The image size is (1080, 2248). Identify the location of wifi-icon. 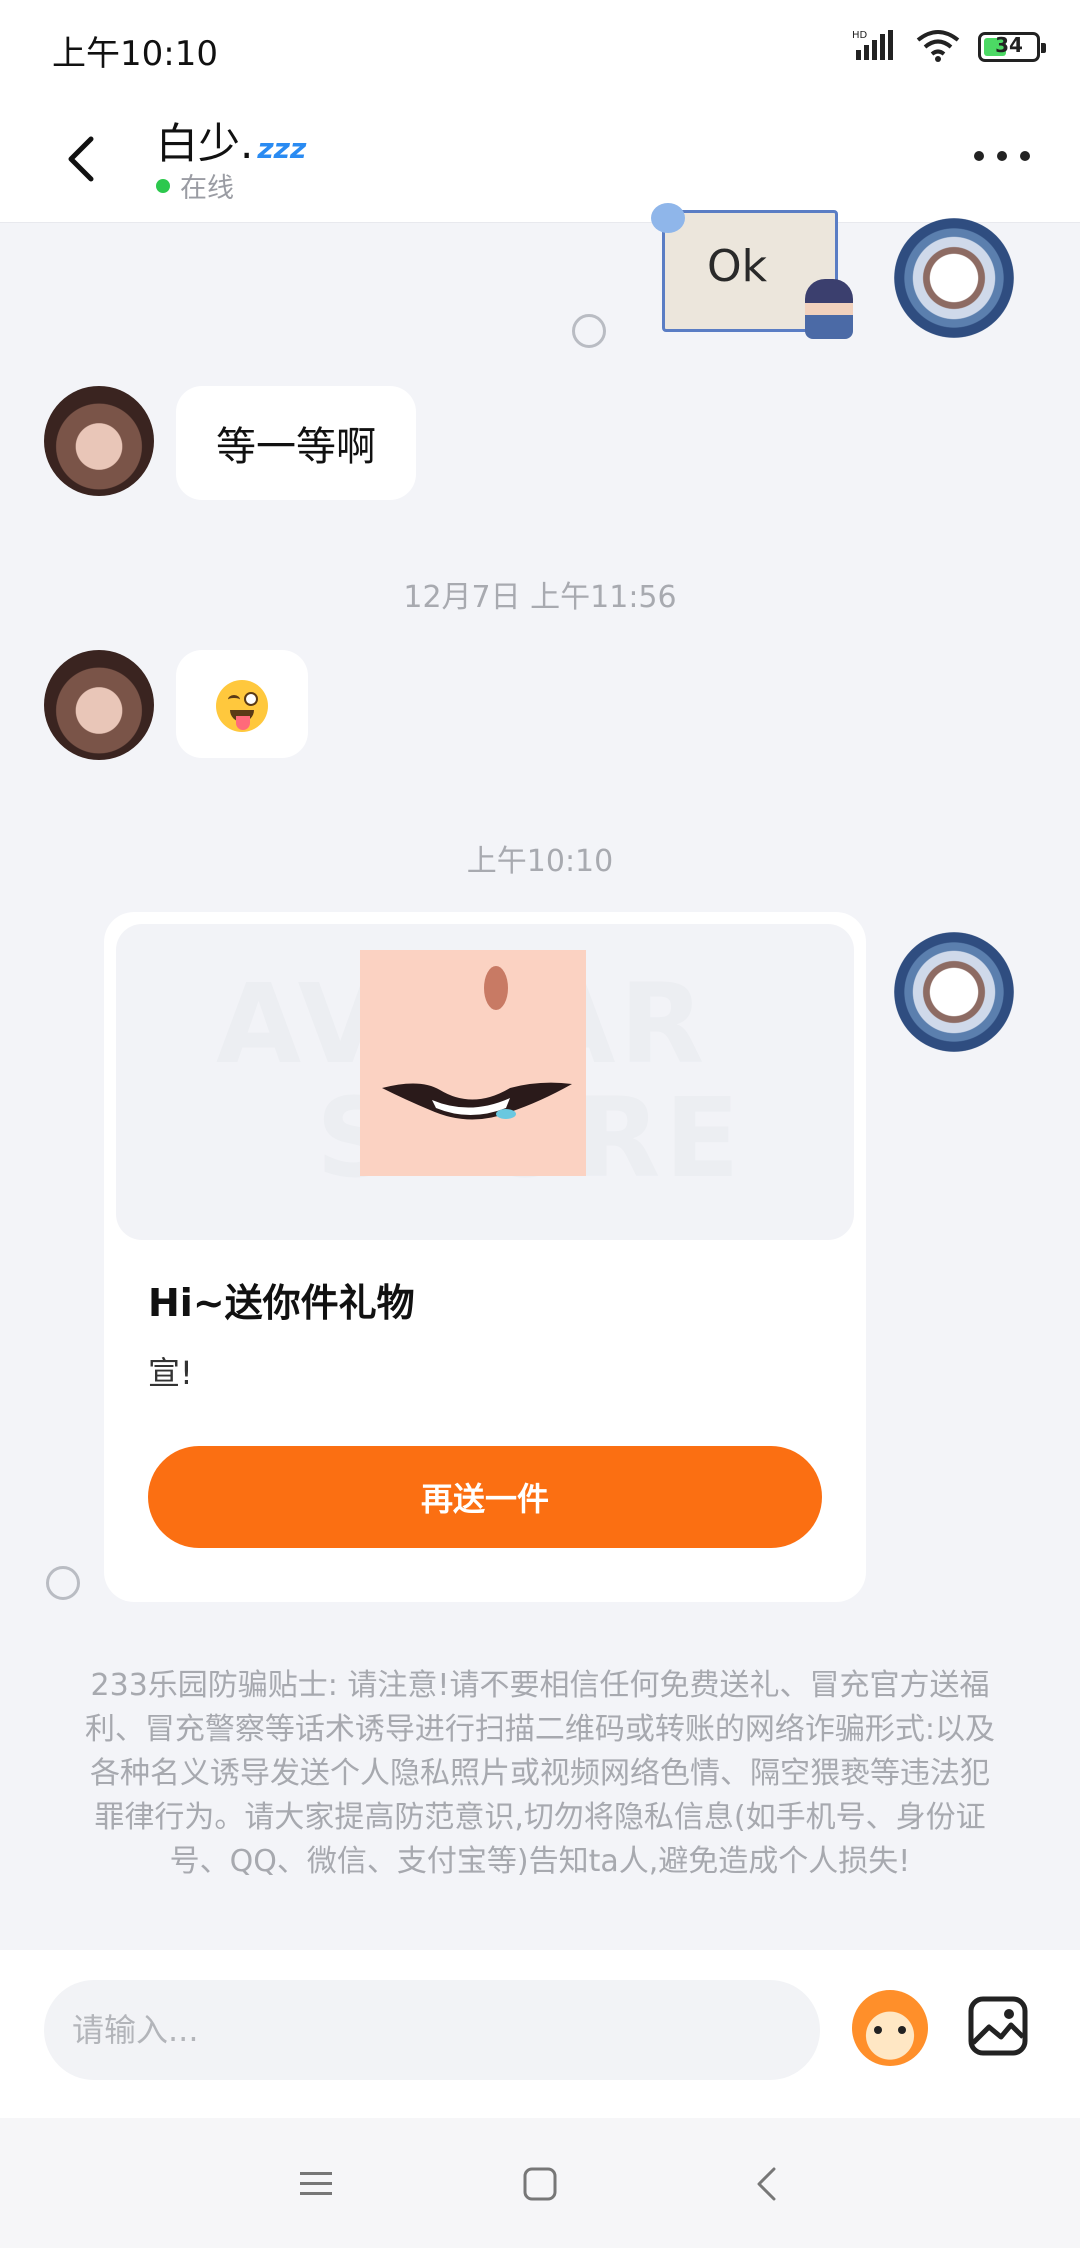
(938, 47).